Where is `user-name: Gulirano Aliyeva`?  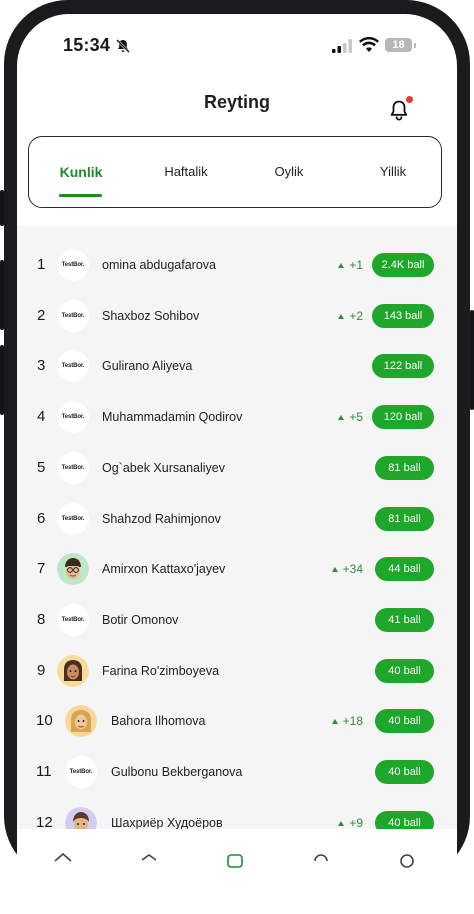 user-name: Gulirano Aliyeva is located at coordinates (147, 366).